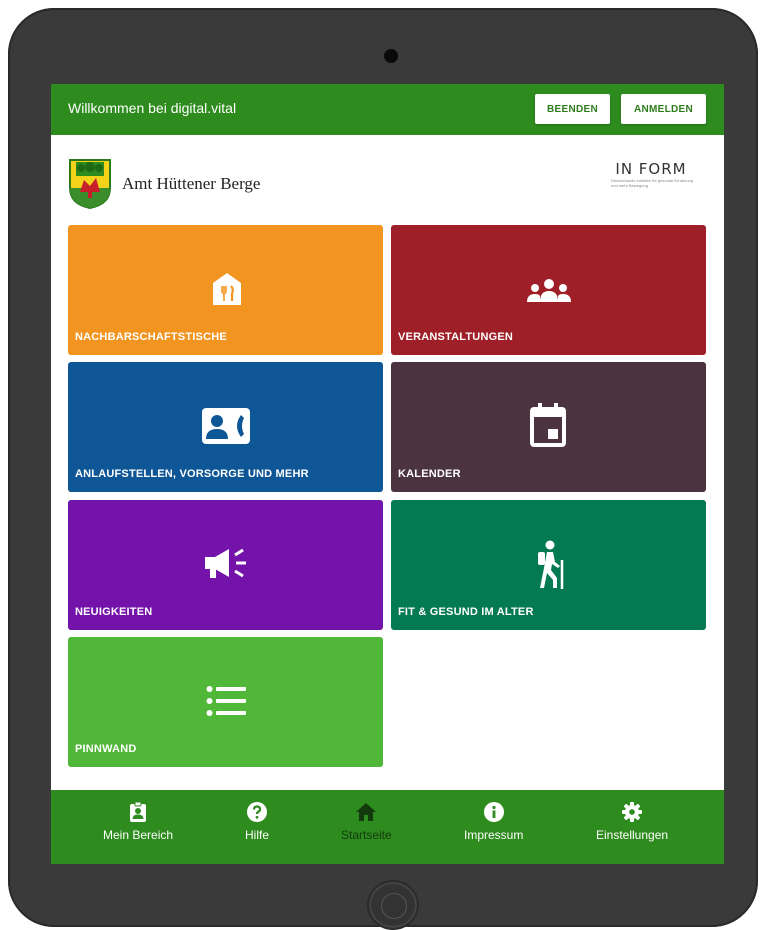 The height and width of the screenshot is (930, 760). I want to click on nav-label: Impressum, so click(494, 835).